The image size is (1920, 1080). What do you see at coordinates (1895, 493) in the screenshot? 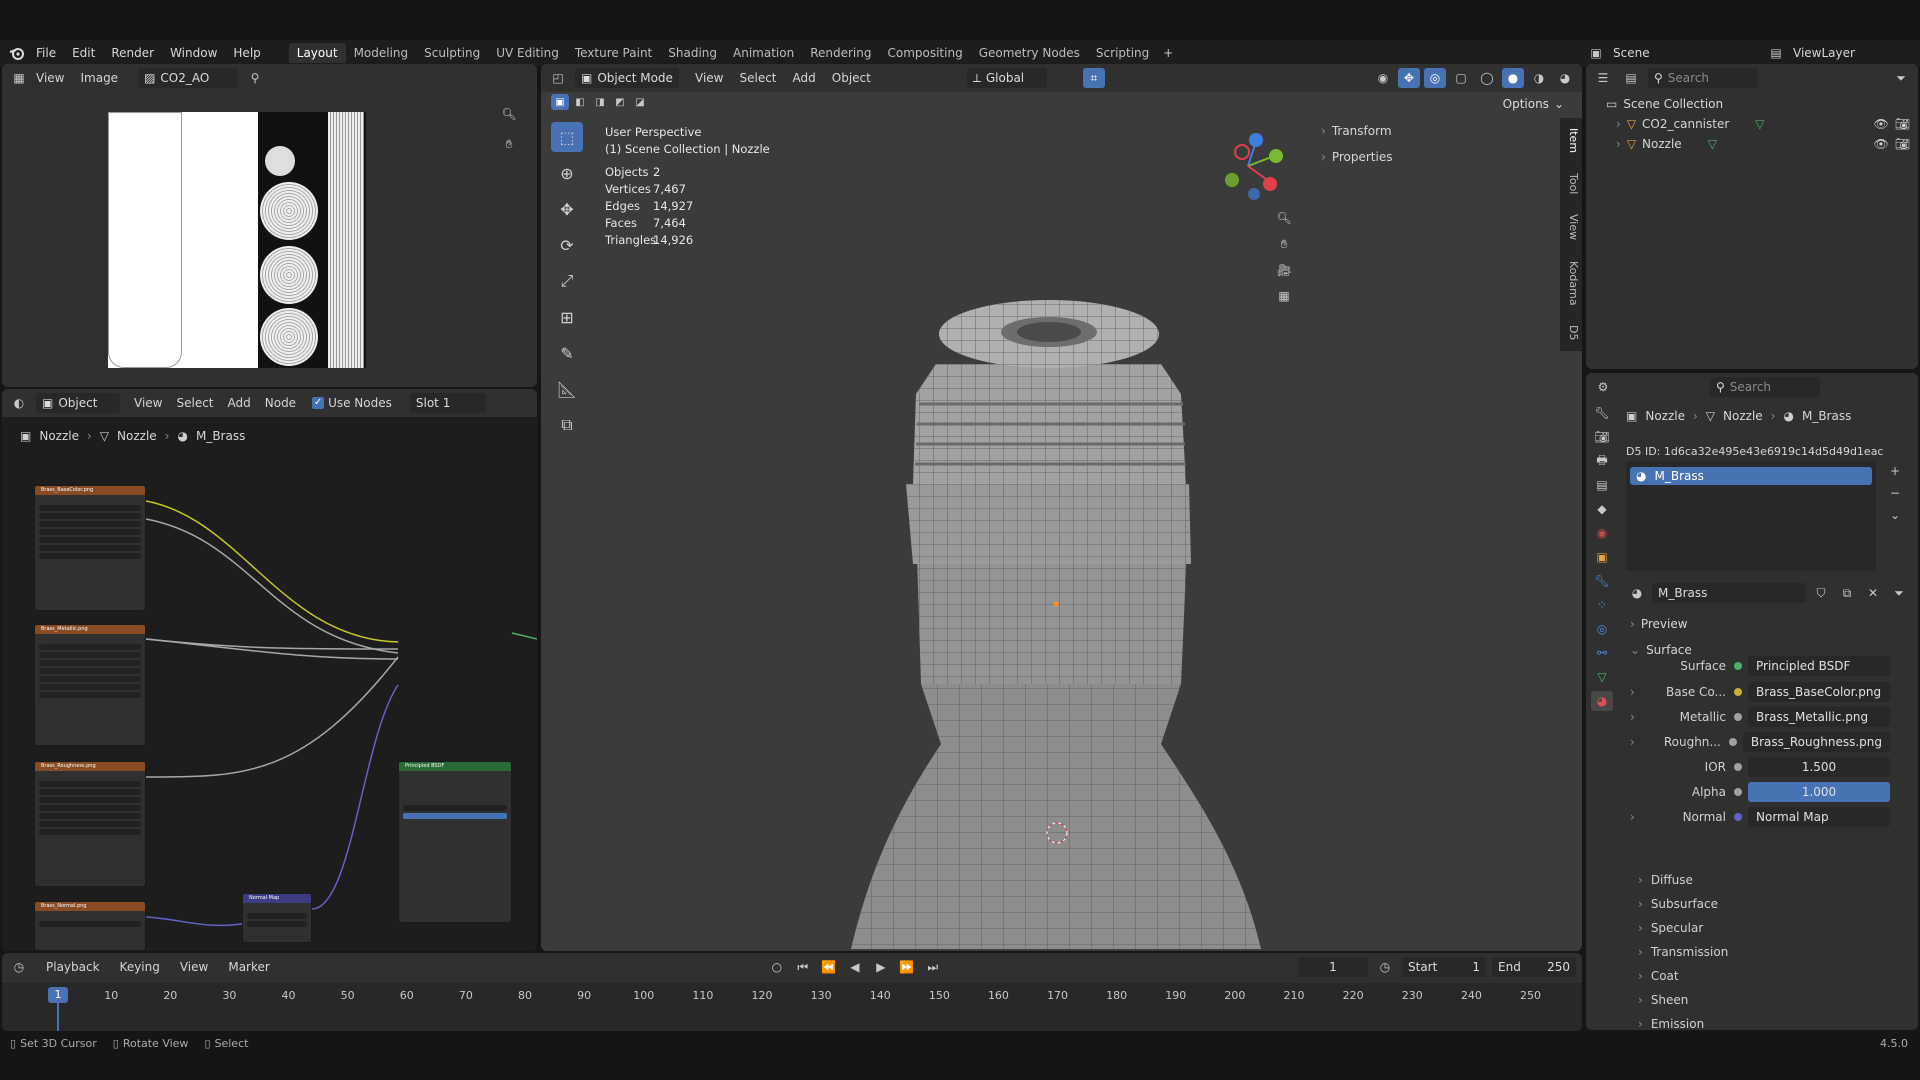
I see `remove-slot-icon: −` at bounding box center [1895, 493].